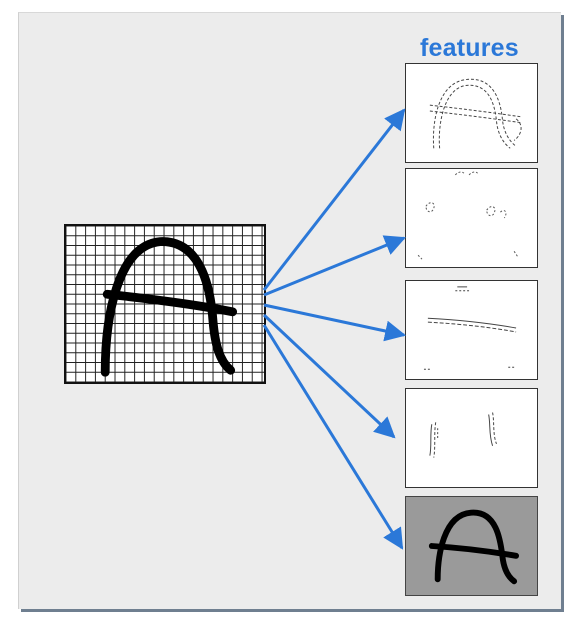 The width and height of the screenshot is (580, 624). I want to click on feature-map-whole-letter, so click(471, 546).